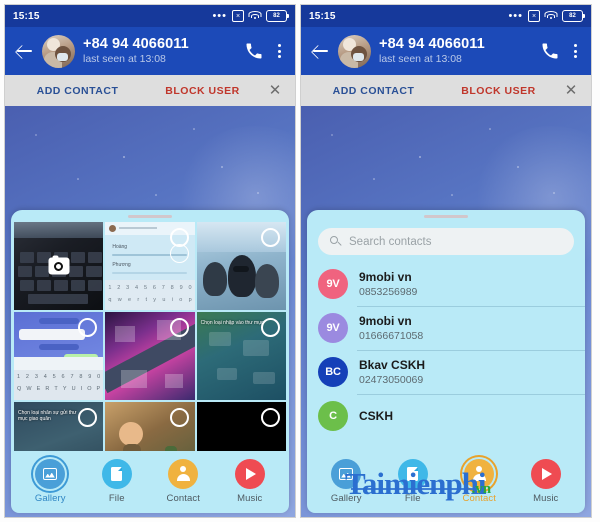 This screenshot has width=600, height=522. Describe the element at coordinates (420, 59) in the screenshot. I see `last-seen-status: last seen at 13:08` at that location.